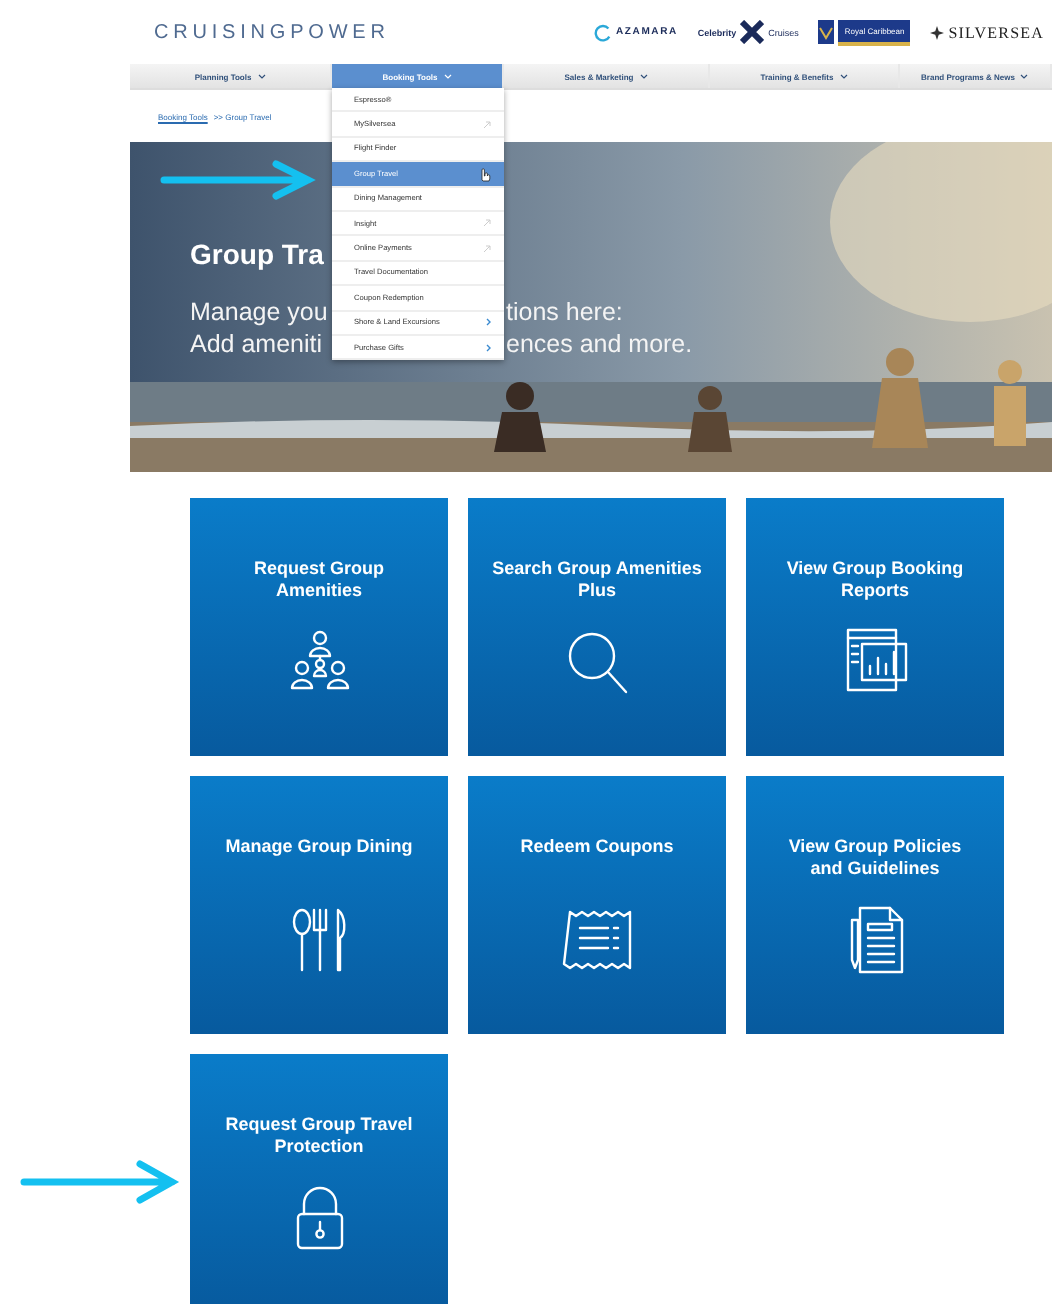 The image size is (1052, 1304). Describe the element at coordinates (485, 173) in the screenshot. I see `hand-cursor-icon` at that location.